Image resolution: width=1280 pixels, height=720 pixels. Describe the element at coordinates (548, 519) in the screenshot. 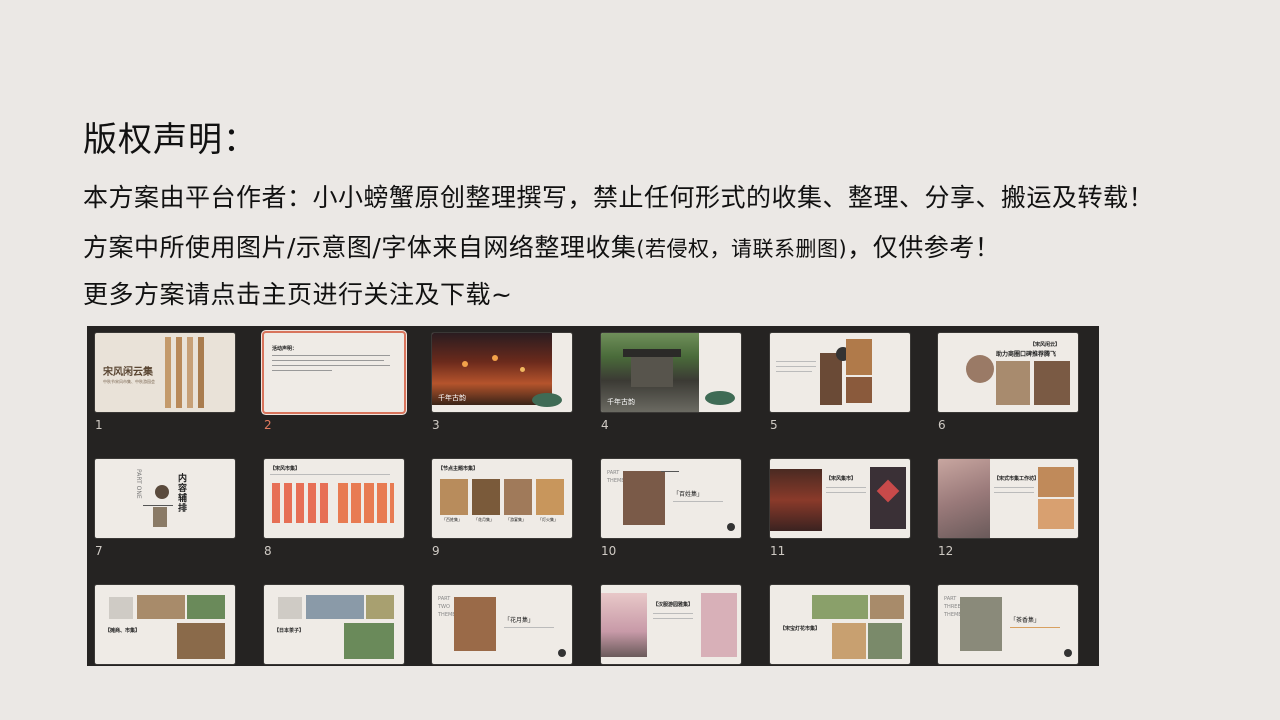

I see `slide-9-caption-4: 「灯火集」` at that location.